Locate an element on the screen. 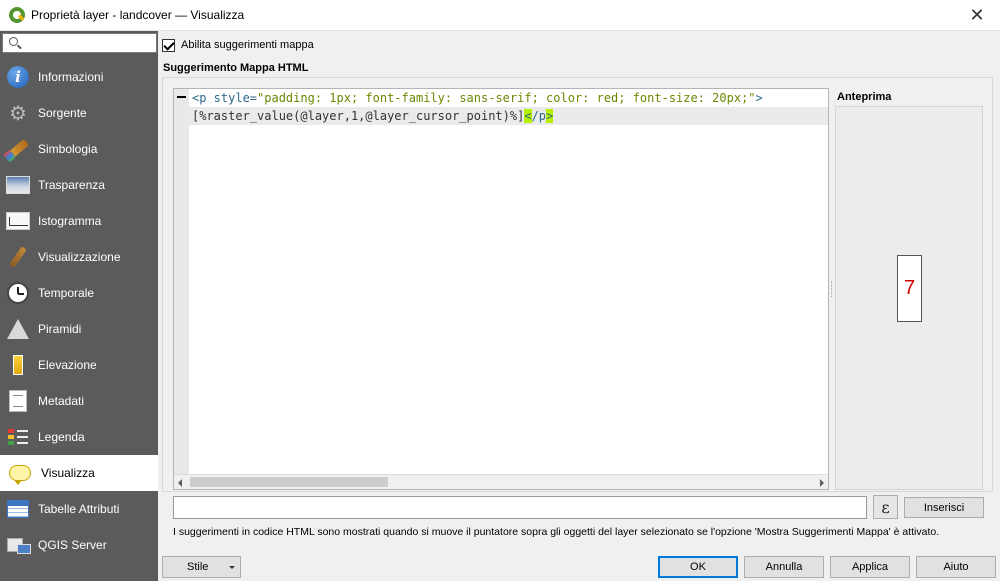 The height and width of the screenshot is (581, 1000). close-icon: ✕ is located at coordinates (977, 15).